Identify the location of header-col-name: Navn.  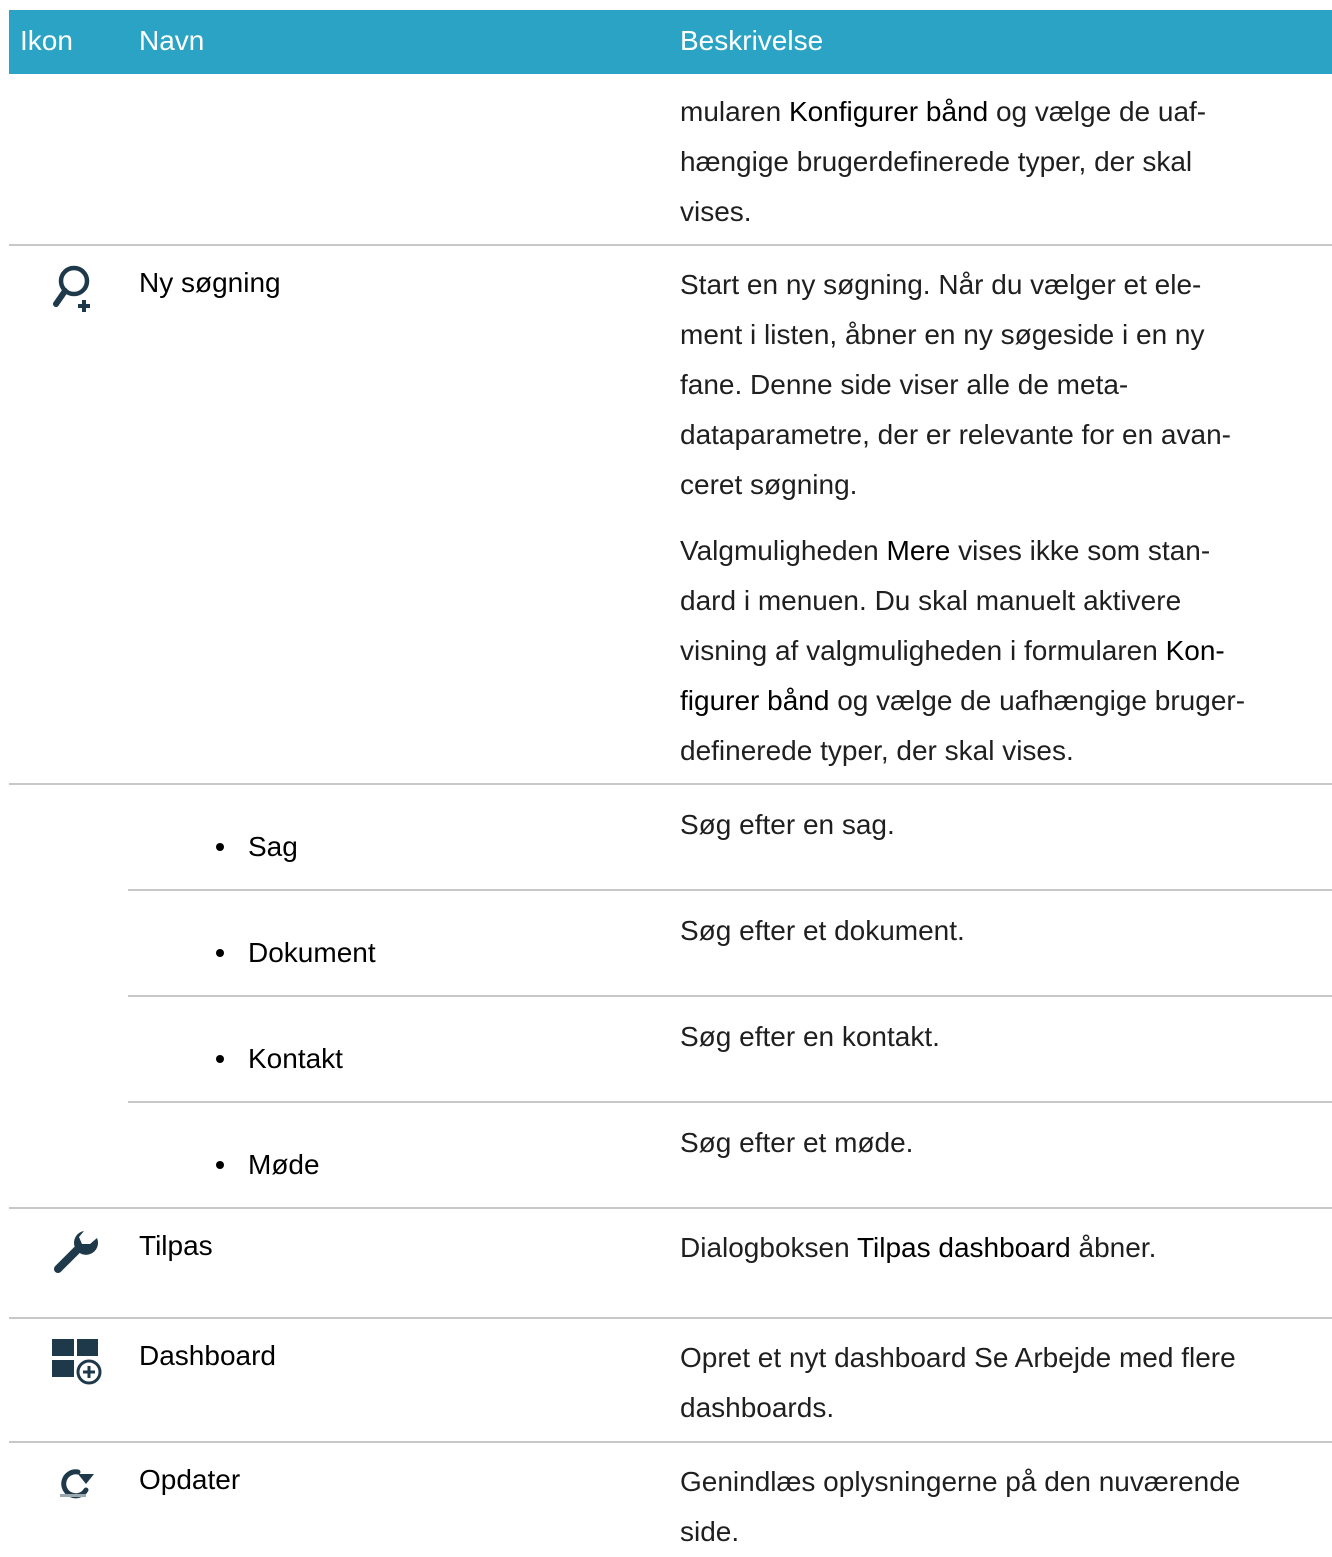
(172, 40).